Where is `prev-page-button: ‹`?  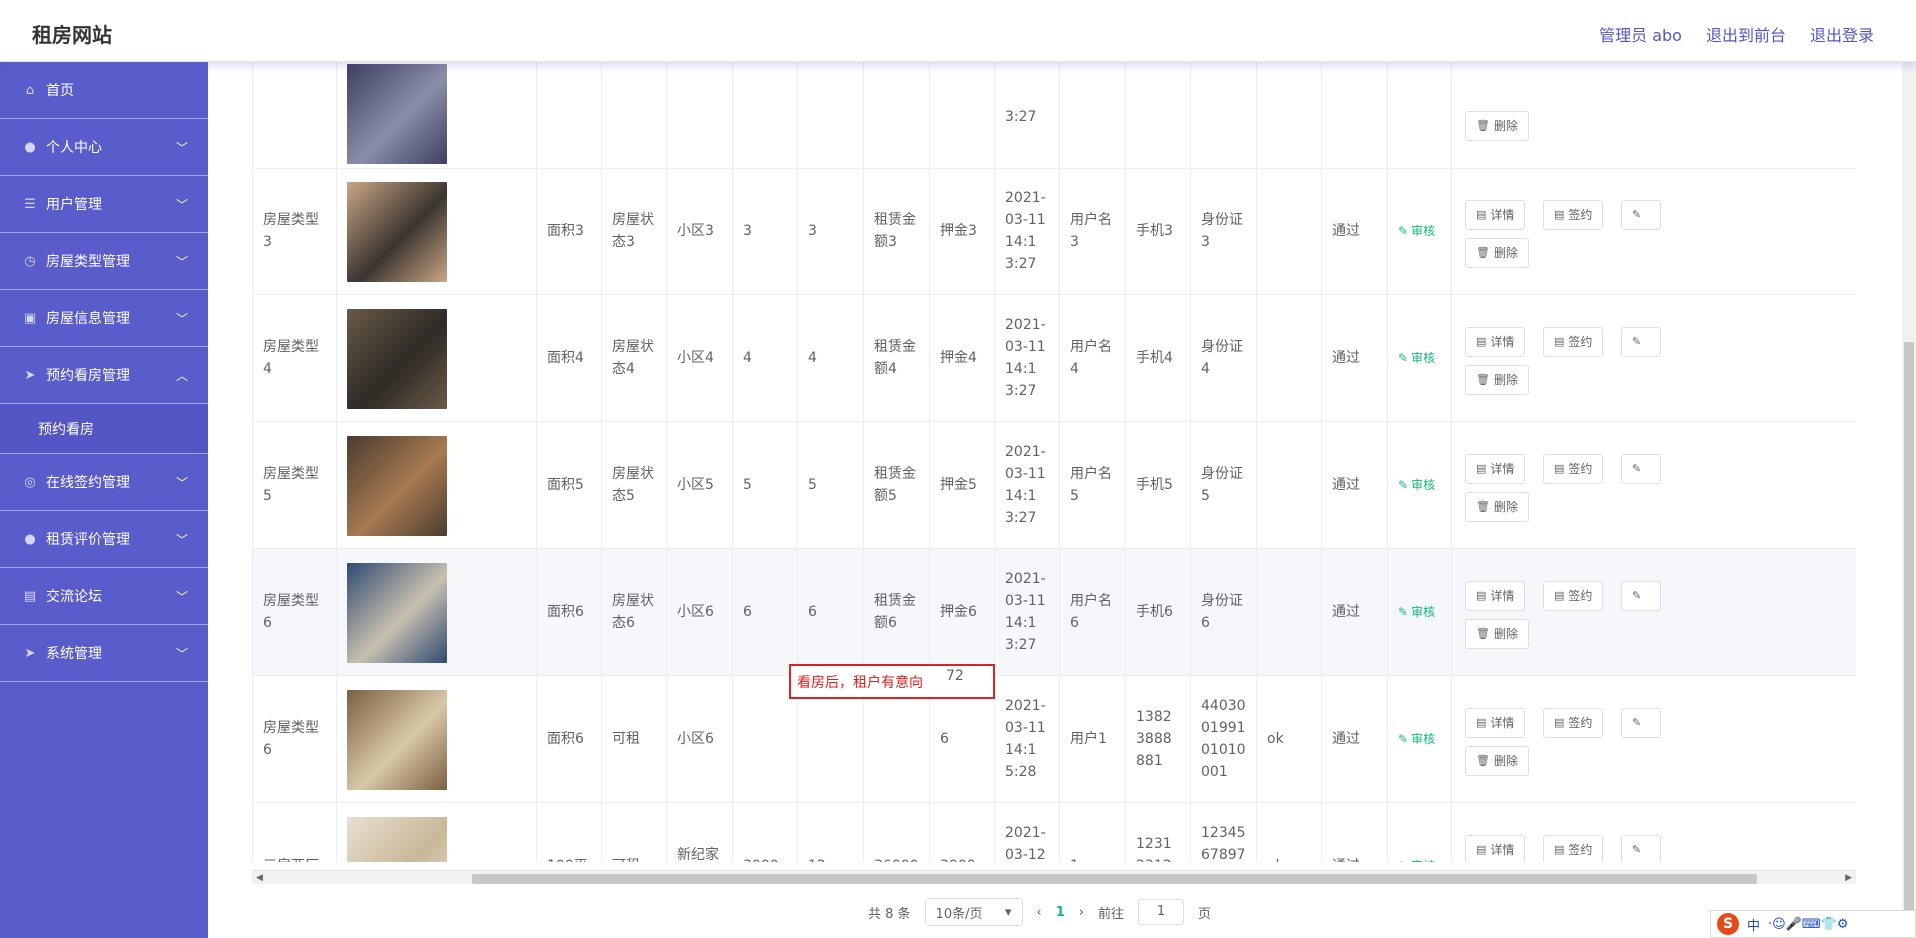 prev-page-button: ‹ is located at coordinates (1039, 912).